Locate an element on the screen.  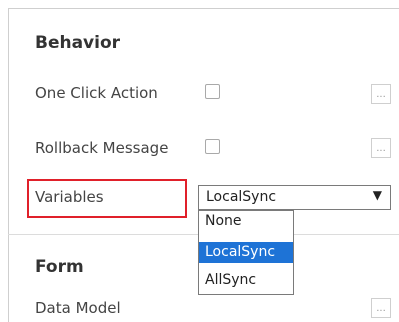
form-section-title: Form is located at coordinates (59, 267).